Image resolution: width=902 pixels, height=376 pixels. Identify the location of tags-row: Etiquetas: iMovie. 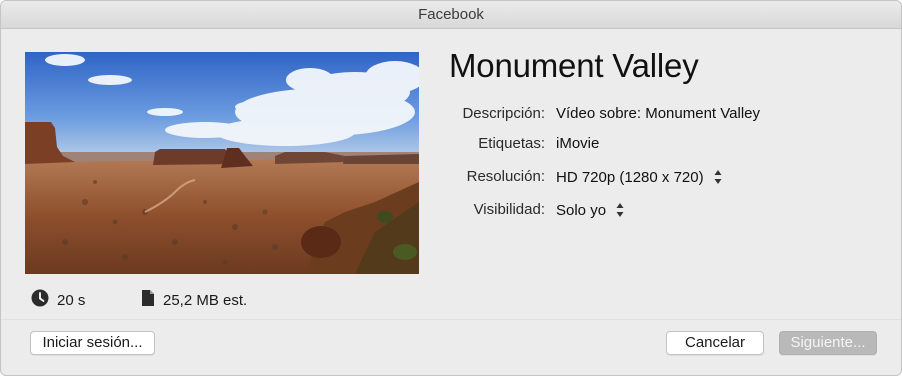
(641, 146).